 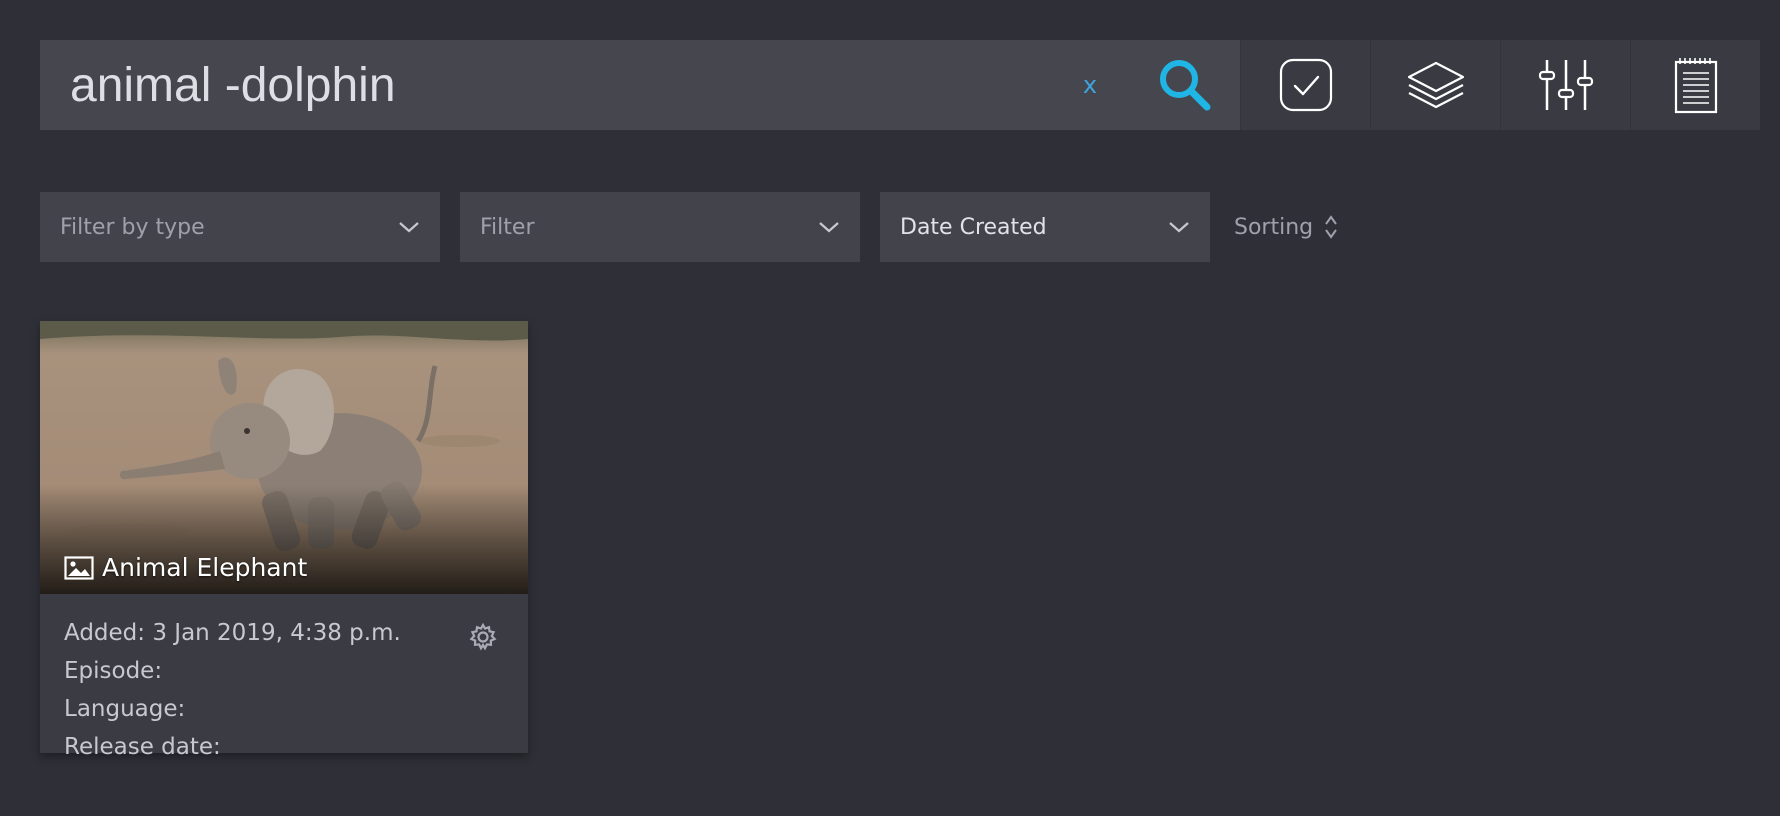 I want to click on gear-icon, so click(x=483, y=636).